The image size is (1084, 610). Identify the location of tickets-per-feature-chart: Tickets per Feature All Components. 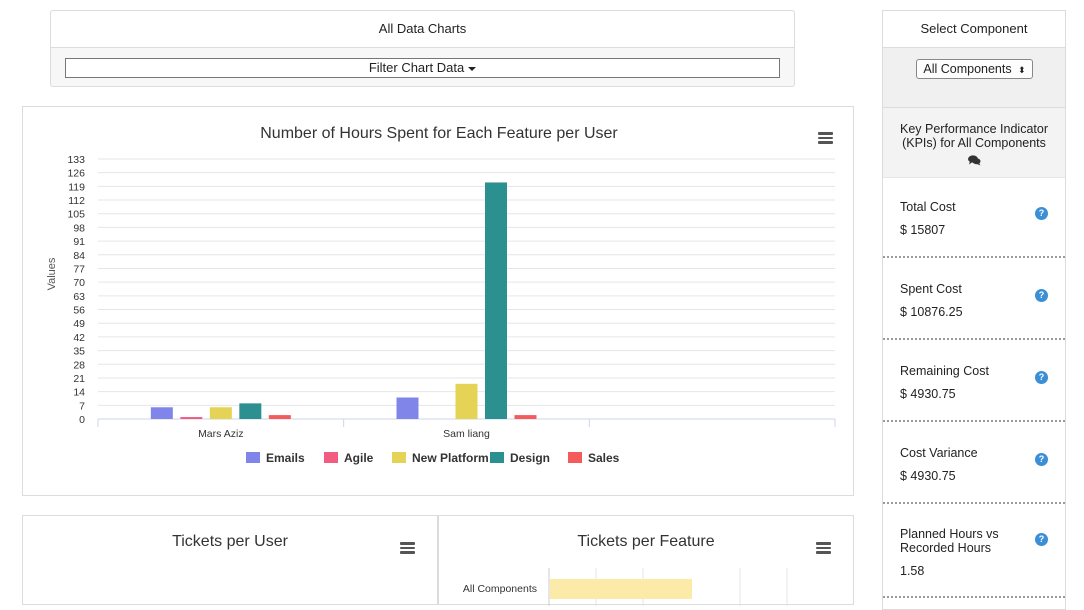
(646, 560).